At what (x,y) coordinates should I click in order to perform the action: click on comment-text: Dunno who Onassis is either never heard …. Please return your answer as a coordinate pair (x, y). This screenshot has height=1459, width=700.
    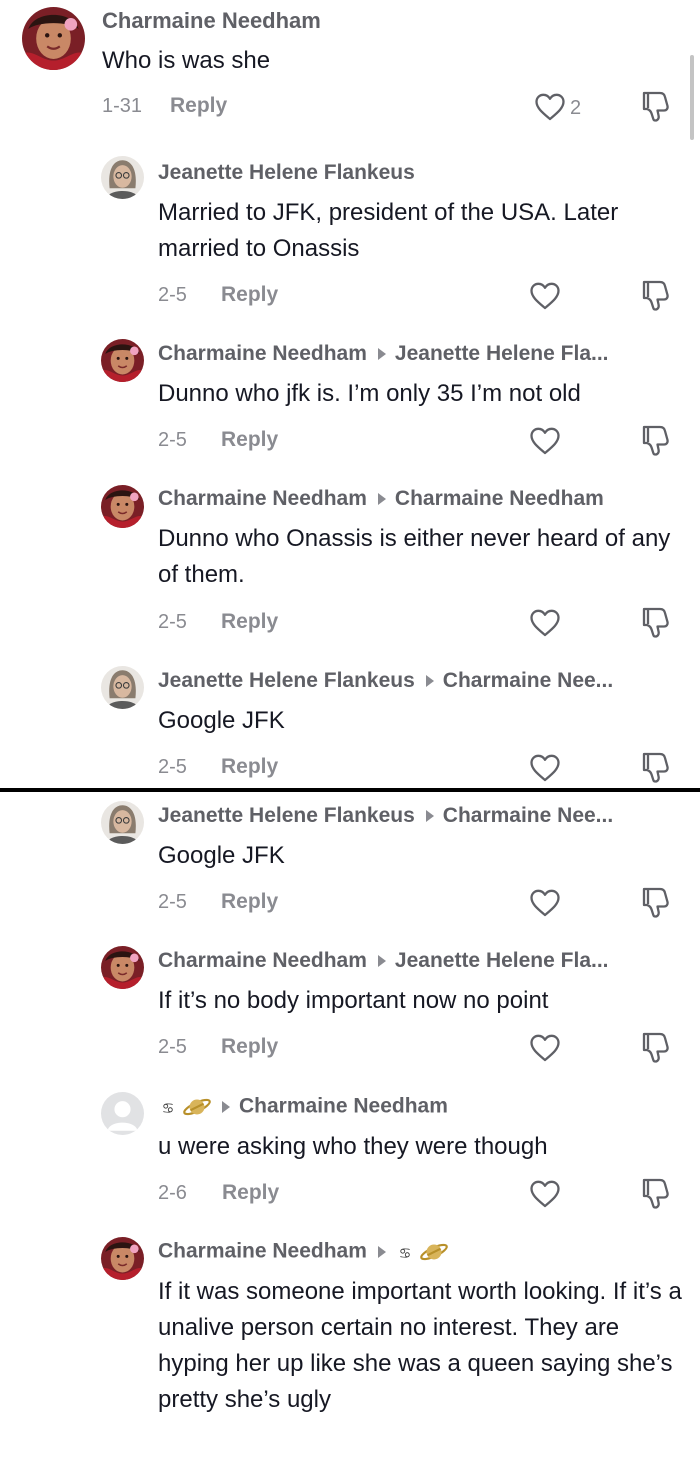
    Looking at the image, I should click on (414, 556).